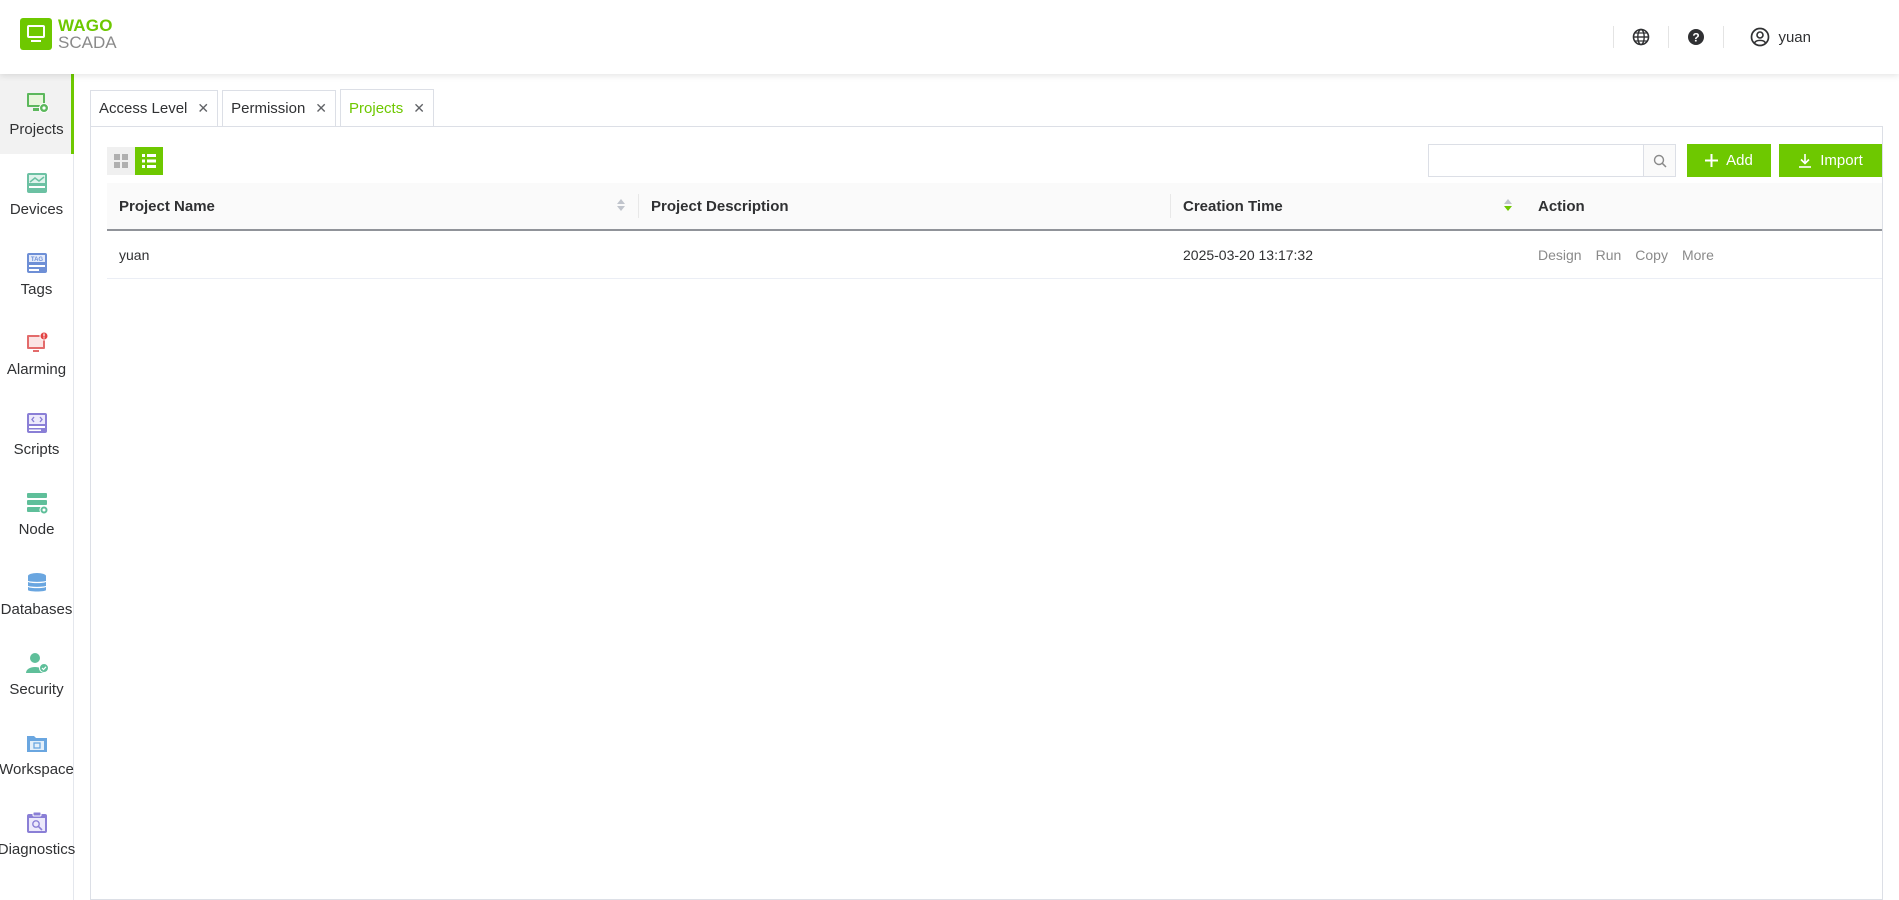 This screenshot has width=1899, height=900. I want to click on sidebar-item-databases: Databases, so click(36, 594).